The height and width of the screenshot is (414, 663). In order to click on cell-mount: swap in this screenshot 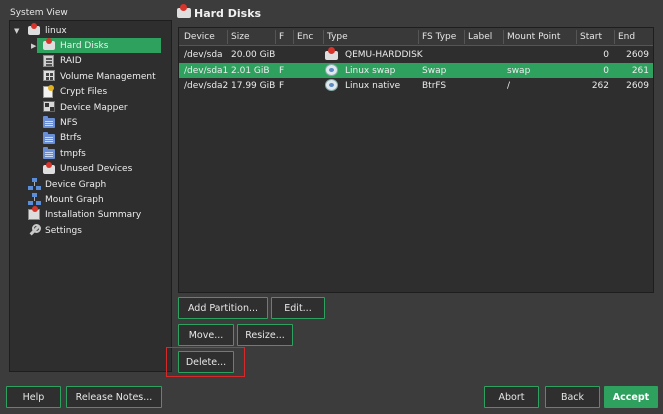, I will do `click(519, 70)`.